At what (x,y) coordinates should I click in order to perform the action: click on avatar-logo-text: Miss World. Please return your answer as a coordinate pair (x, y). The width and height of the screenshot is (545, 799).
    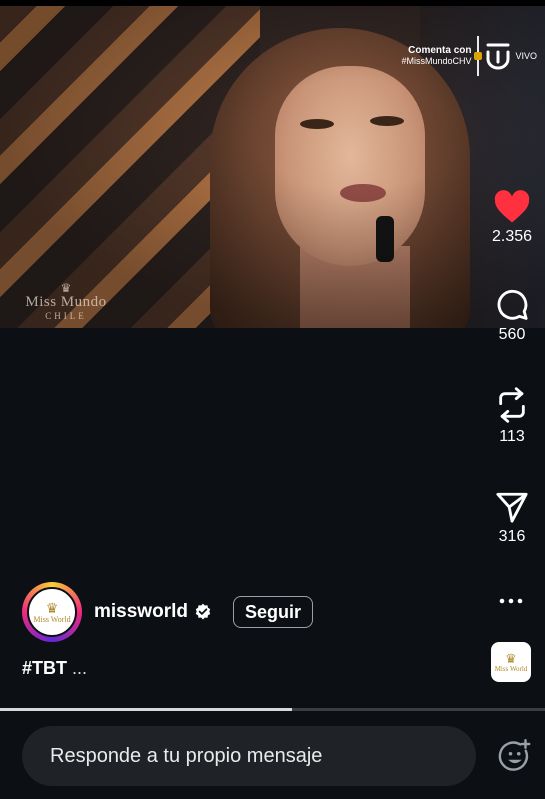
    Looking at the image, I should click on (52, 619).